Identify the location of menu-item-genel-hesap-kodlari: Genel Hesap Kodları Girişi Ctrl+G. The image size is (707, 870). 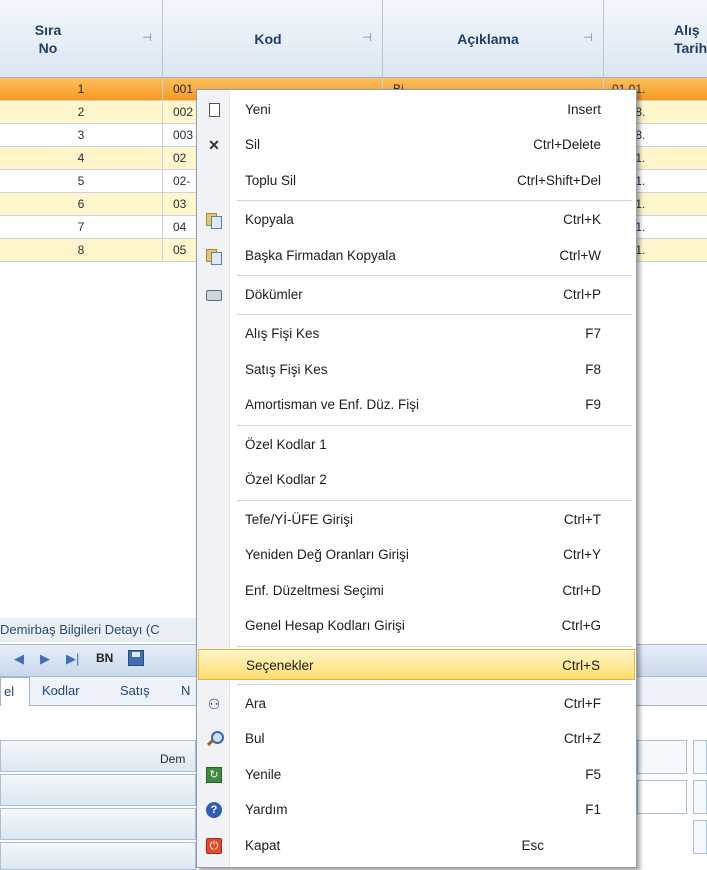
(416, 625).